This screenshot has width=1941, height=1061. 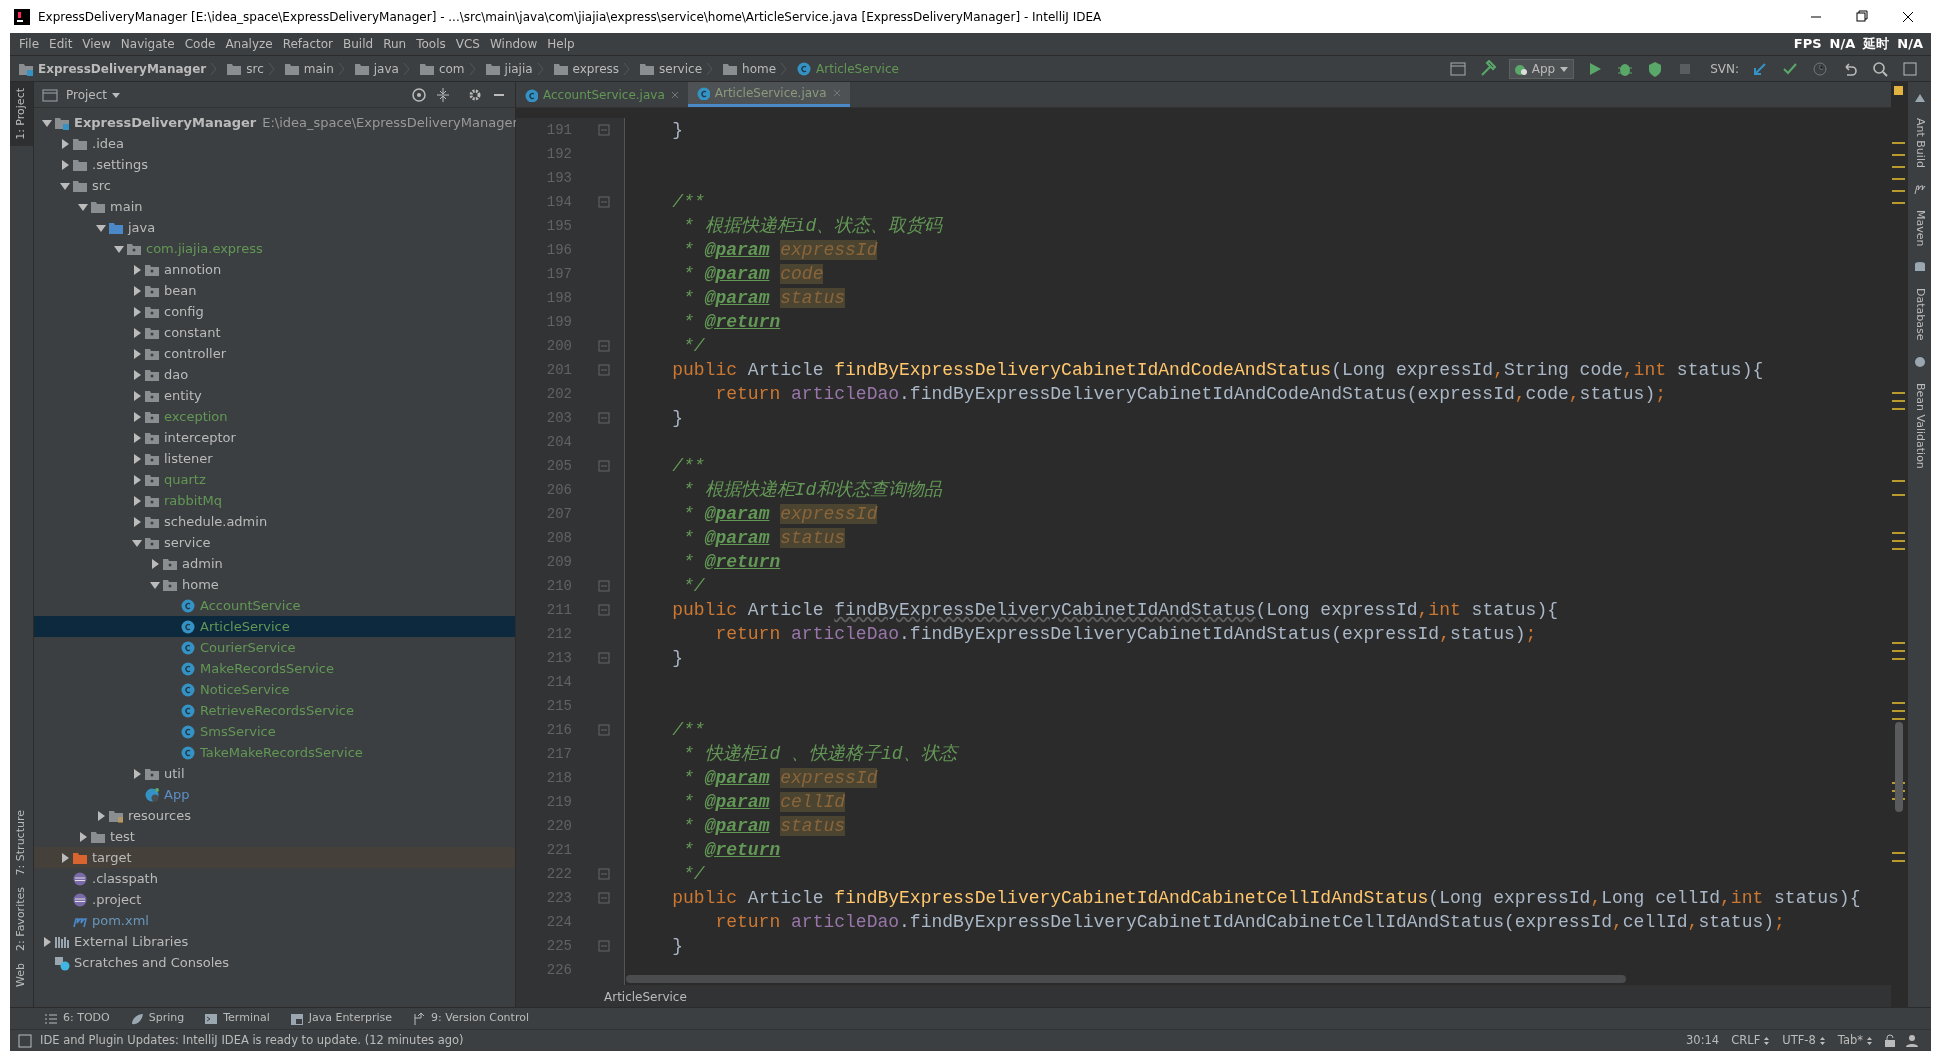 I want to click on tool-window-tab: 1: Project, so click(x=21, y=114).